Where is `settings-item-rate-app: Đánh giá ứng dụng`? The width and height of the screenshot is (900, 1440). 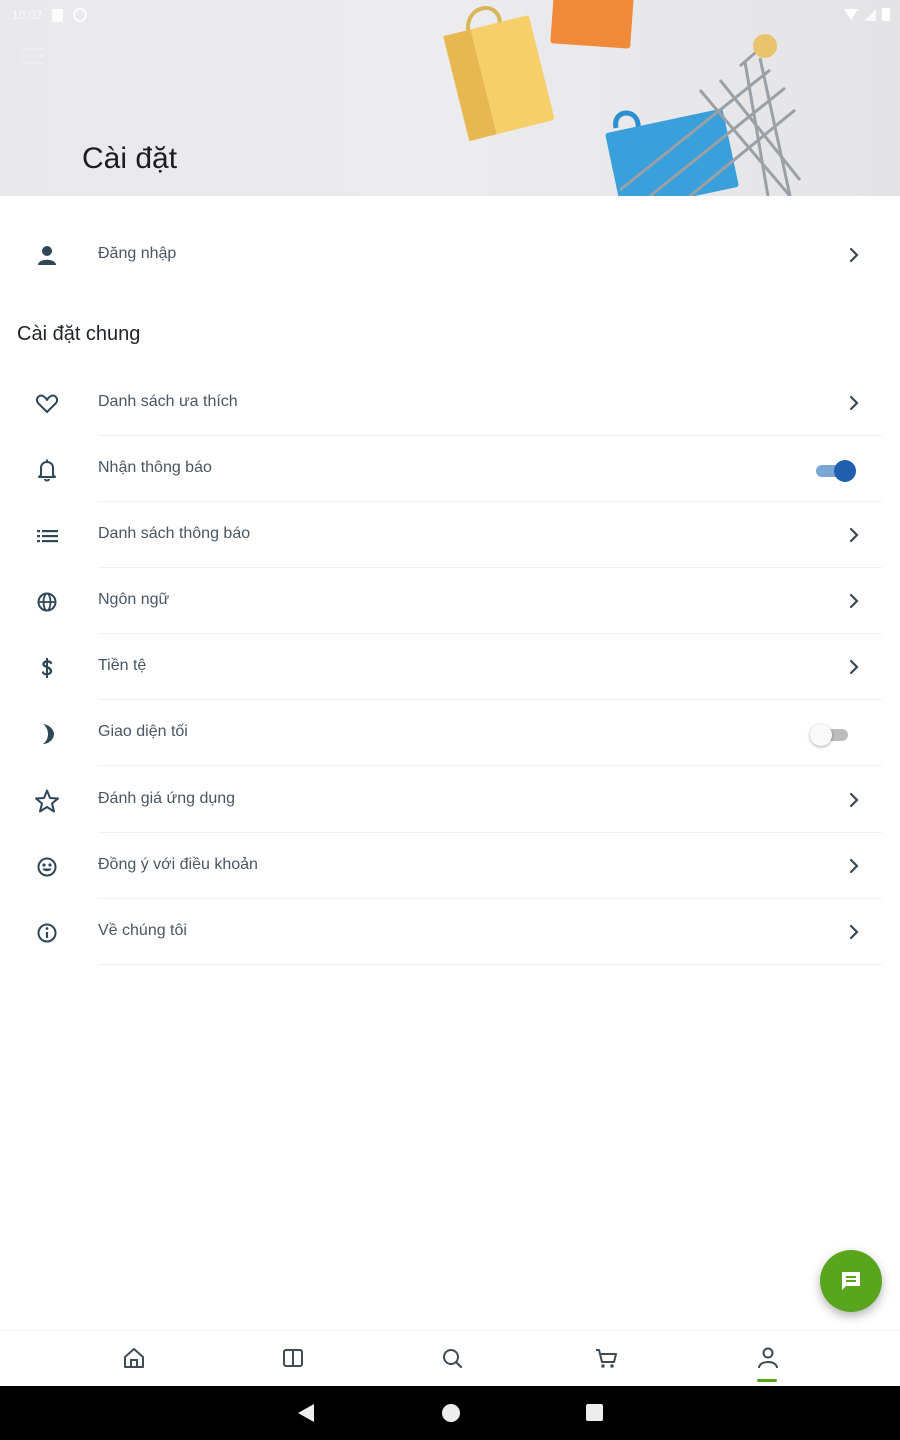 settings-item-rate-app: Đánh giá ứng dụng is located at coordinates (450, 800).